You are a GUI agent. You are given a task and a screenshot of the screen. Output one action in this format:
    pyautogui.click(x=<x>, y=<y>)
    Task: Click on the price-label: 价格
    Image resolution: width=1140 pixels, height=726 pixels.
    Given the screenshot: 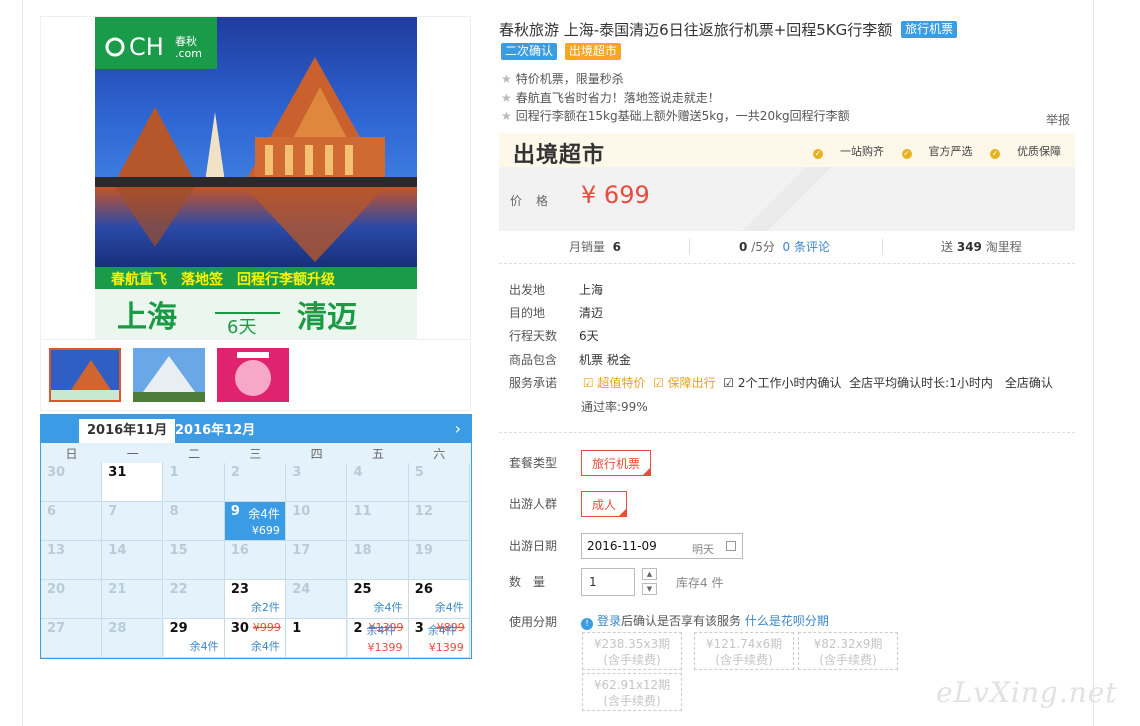 What is the action you would take?
    pyautogui.click(x=536, y=201)
    